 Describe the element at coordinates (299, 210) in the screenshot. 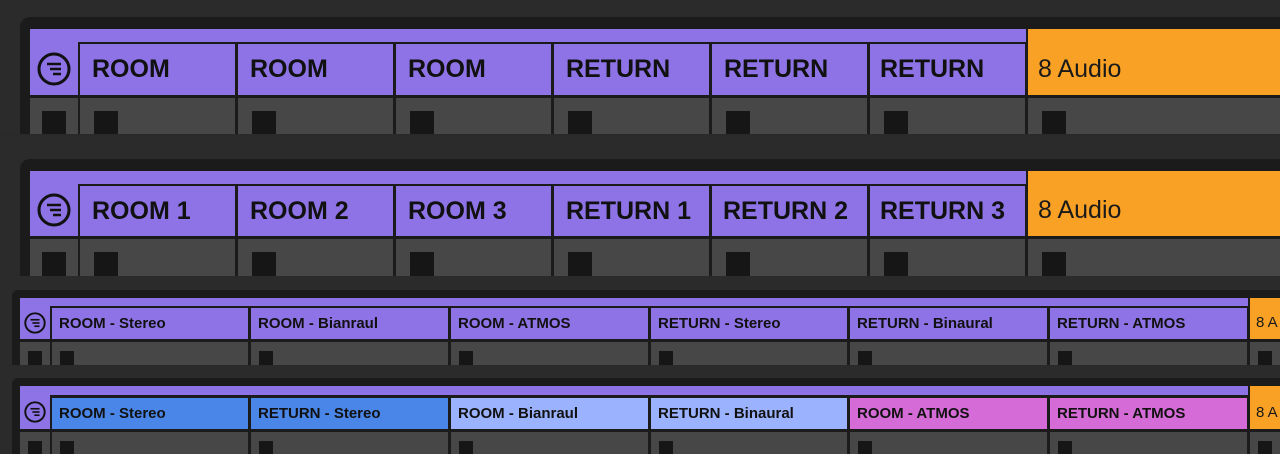

I see `track-name: ROOM 2` at that location.